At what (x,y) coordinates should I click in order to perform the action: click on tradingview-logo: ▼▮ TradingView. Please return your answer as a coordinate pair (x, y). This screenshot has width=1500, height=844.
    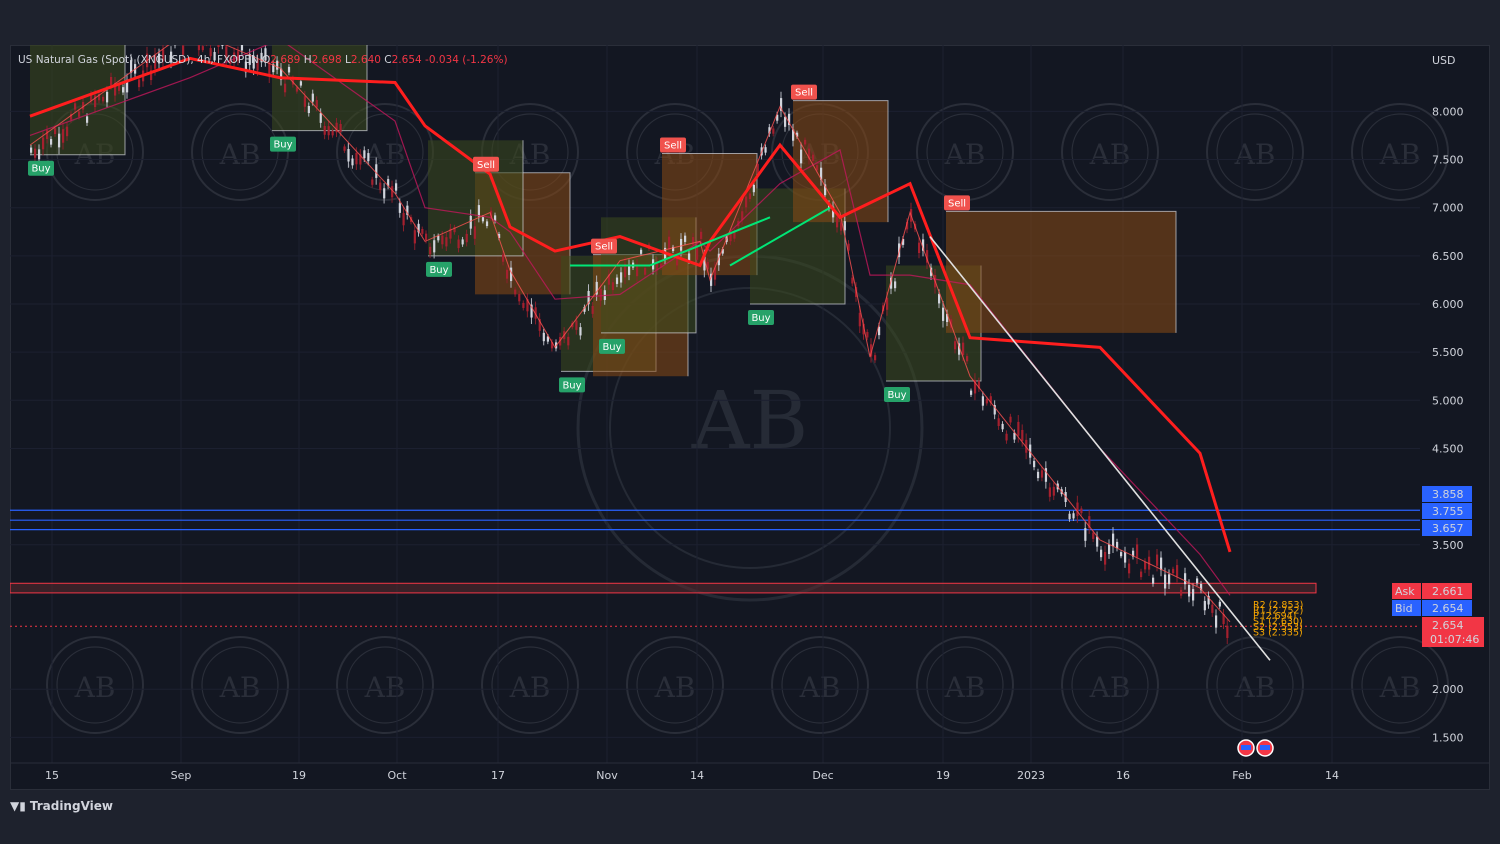
    Looking at the image, I should click on (61, 806).